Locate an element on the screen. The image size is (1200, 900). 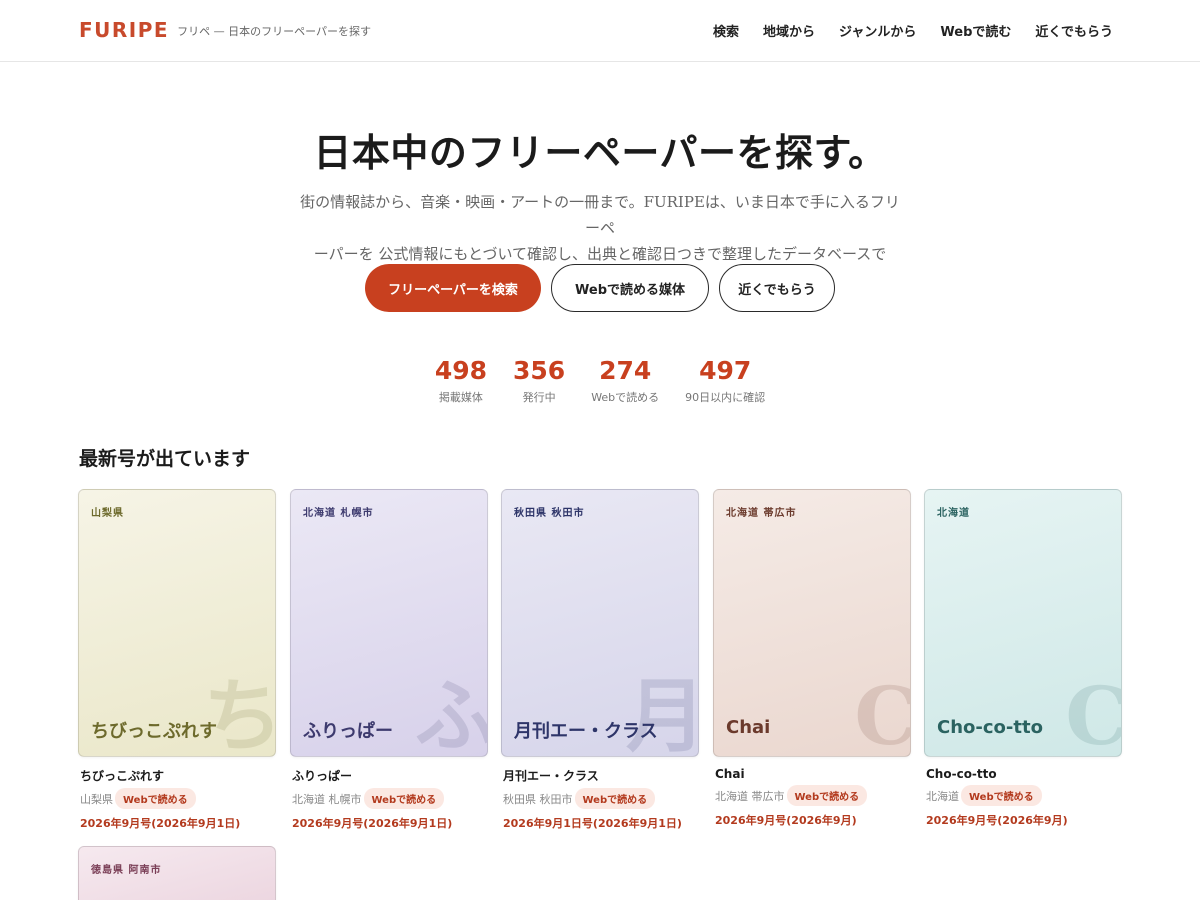
nav-by-genre: ジャンルから is located at coordinates (877, 30).